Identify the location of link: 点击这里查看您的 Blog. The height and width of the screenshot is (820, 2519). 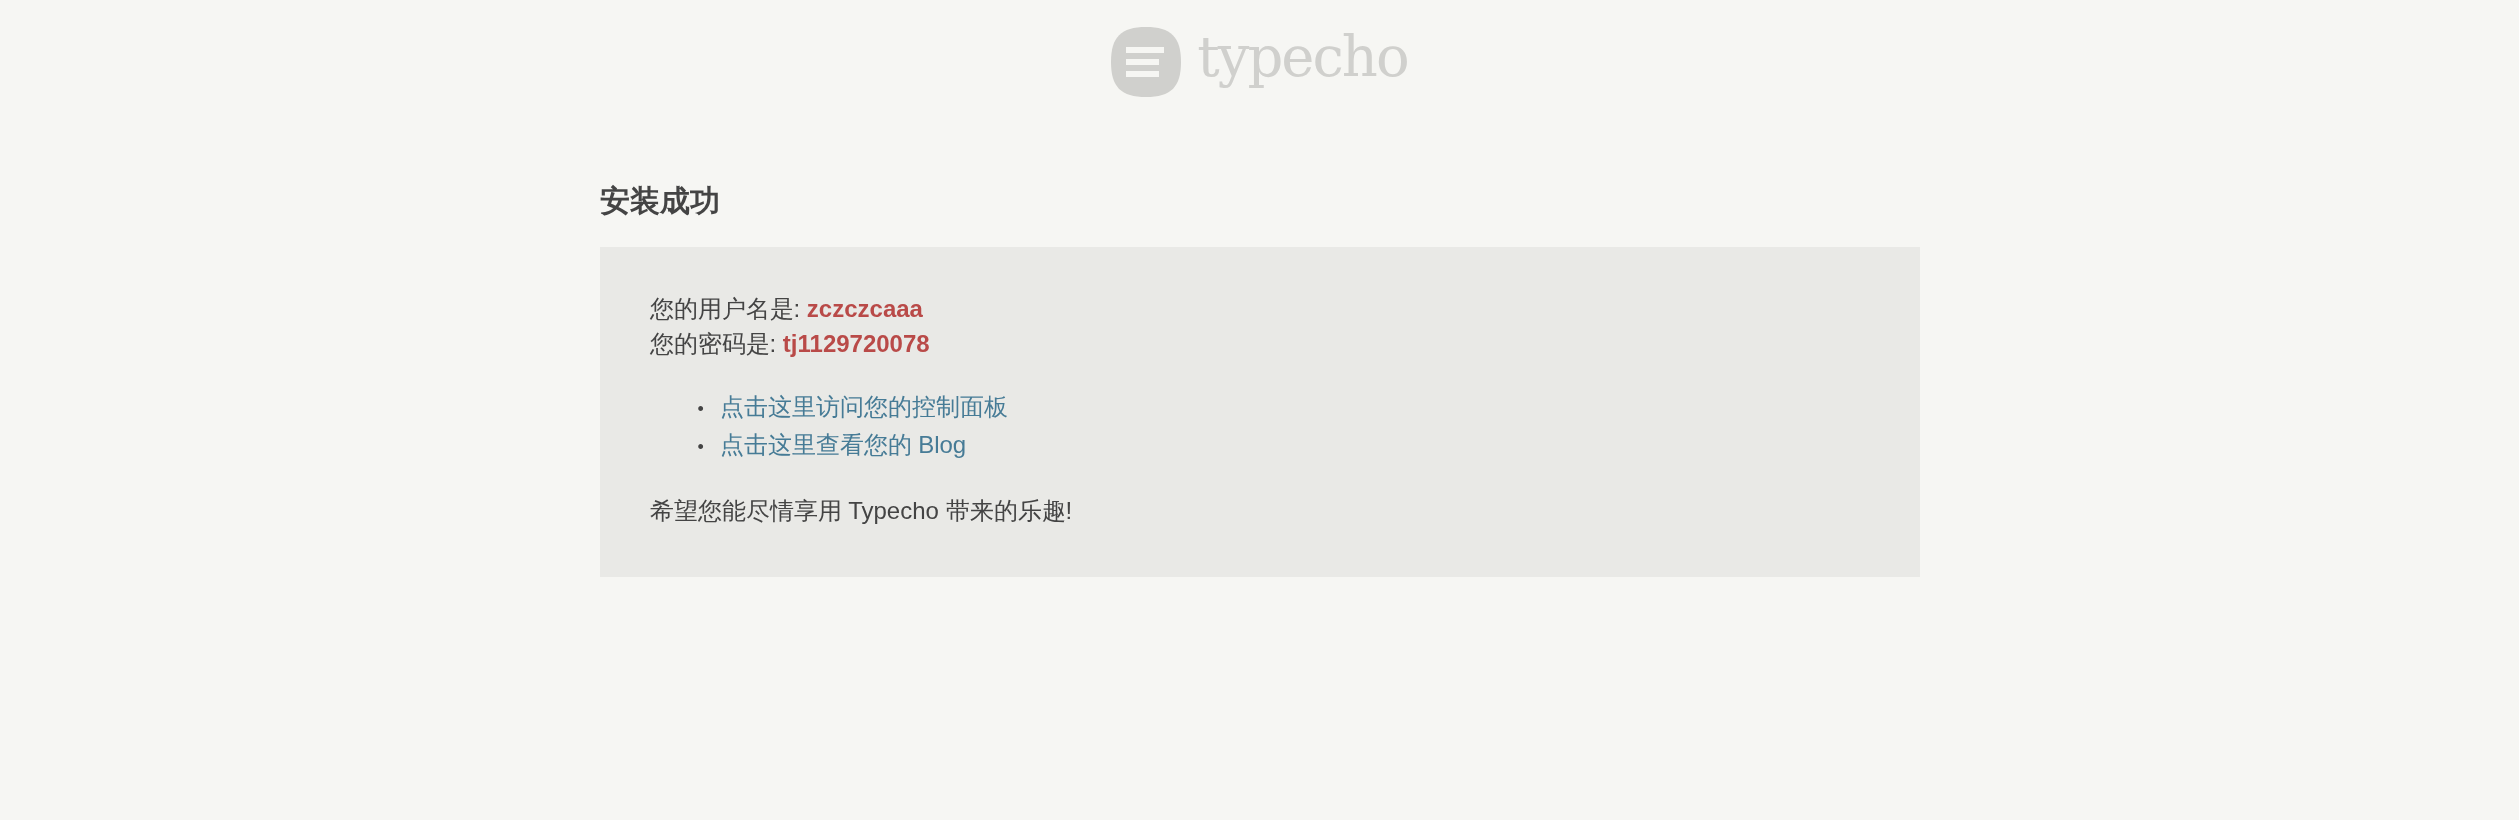
(843, 444).